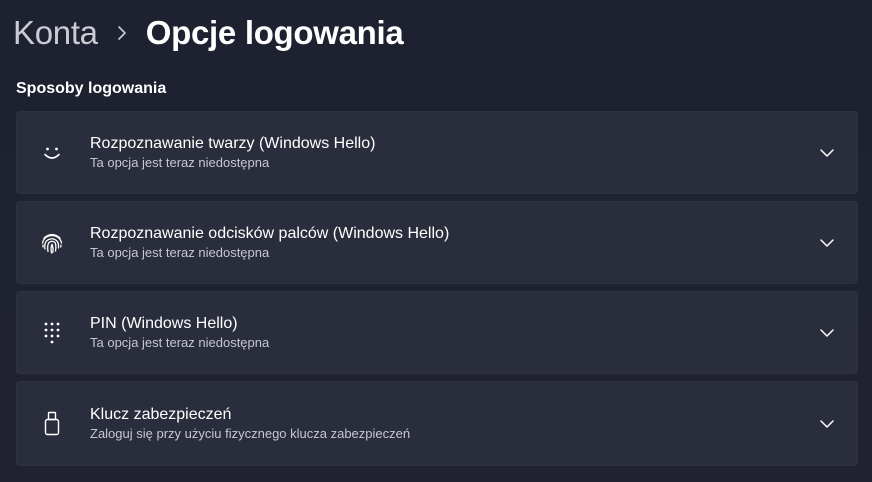 The width and height of the screenshot is (872, 482). Describe the element at coordinates (52, 424) in the screenshot. I see `security-key-icon` at that location.